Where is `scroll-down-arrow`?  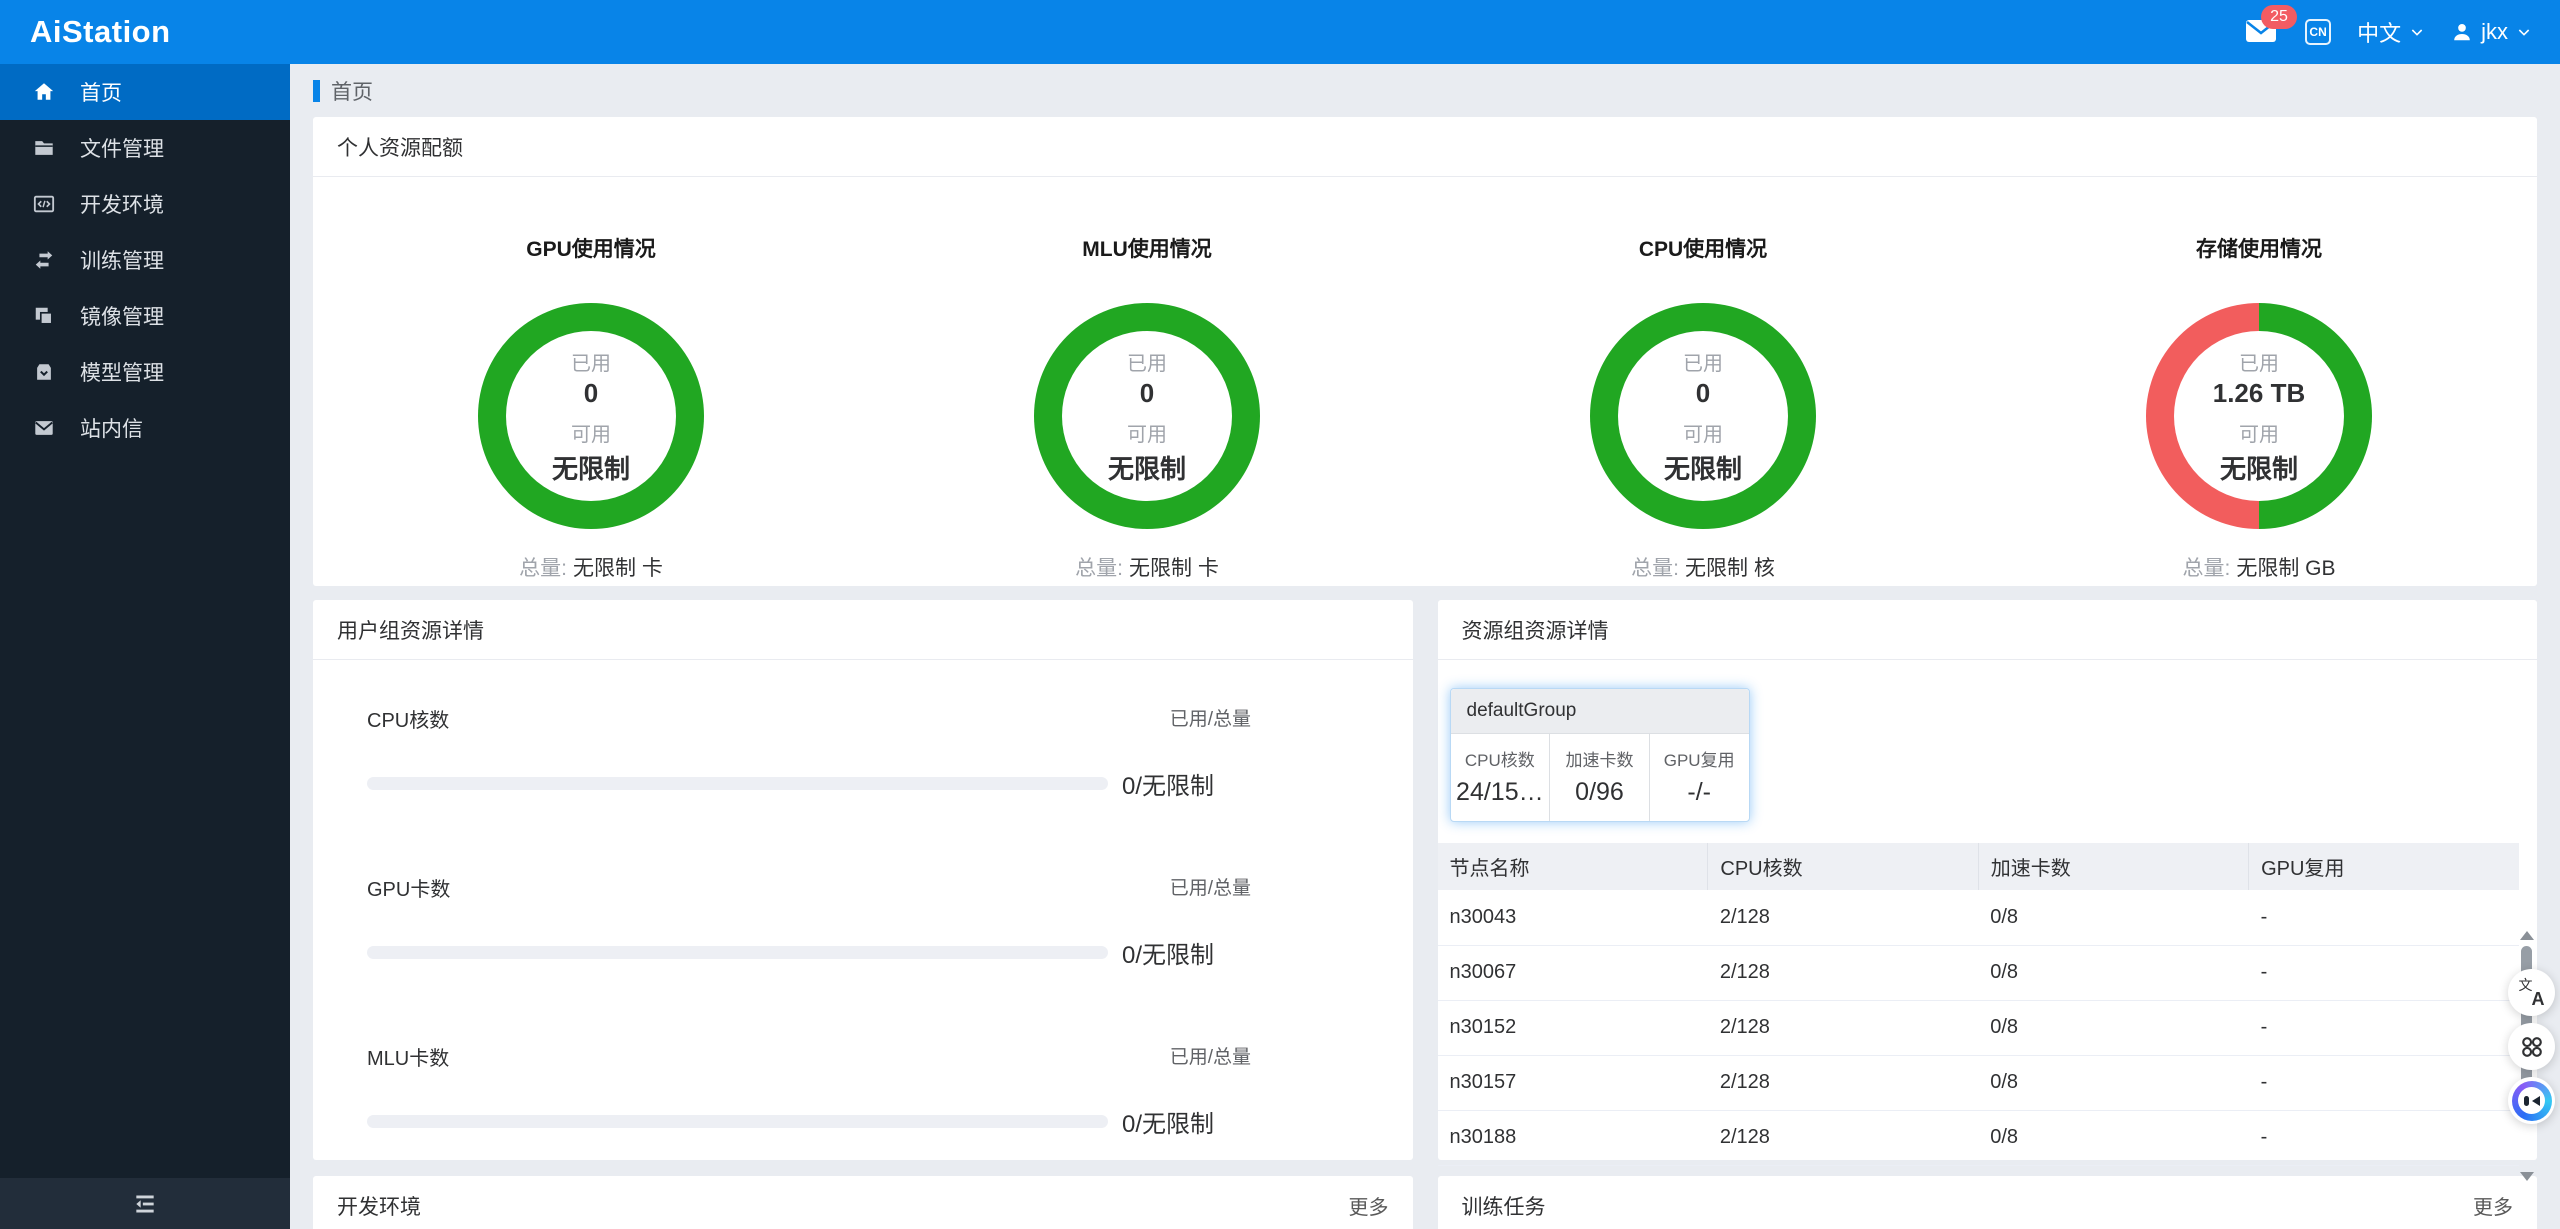 scroll-down-arrow is located at coordinates (2526, 1176).